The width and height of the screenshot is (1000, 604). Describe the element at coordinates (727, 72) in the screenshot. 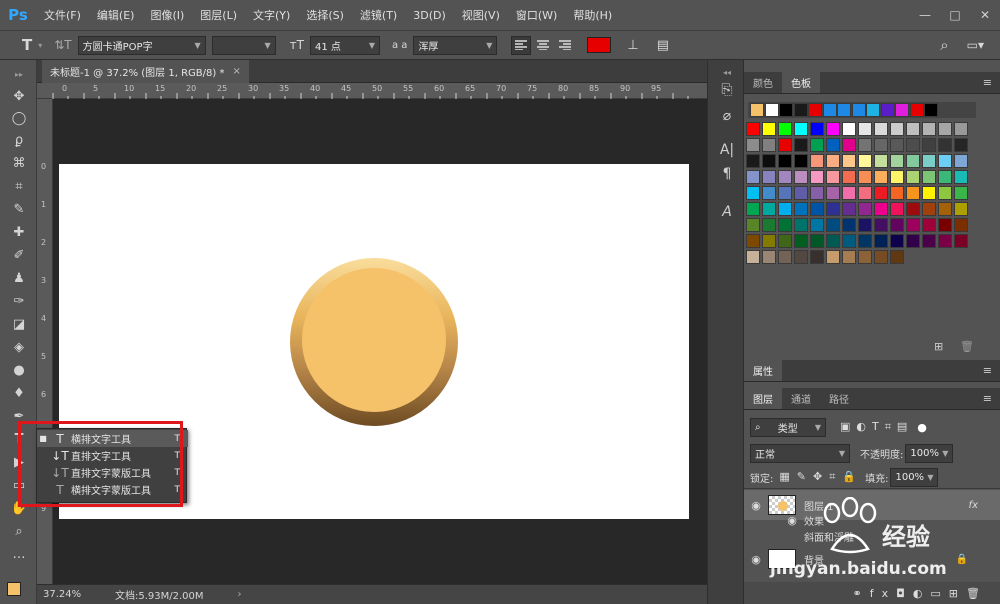

I see `collapse-arrows-icon: ◂◂` at that location.